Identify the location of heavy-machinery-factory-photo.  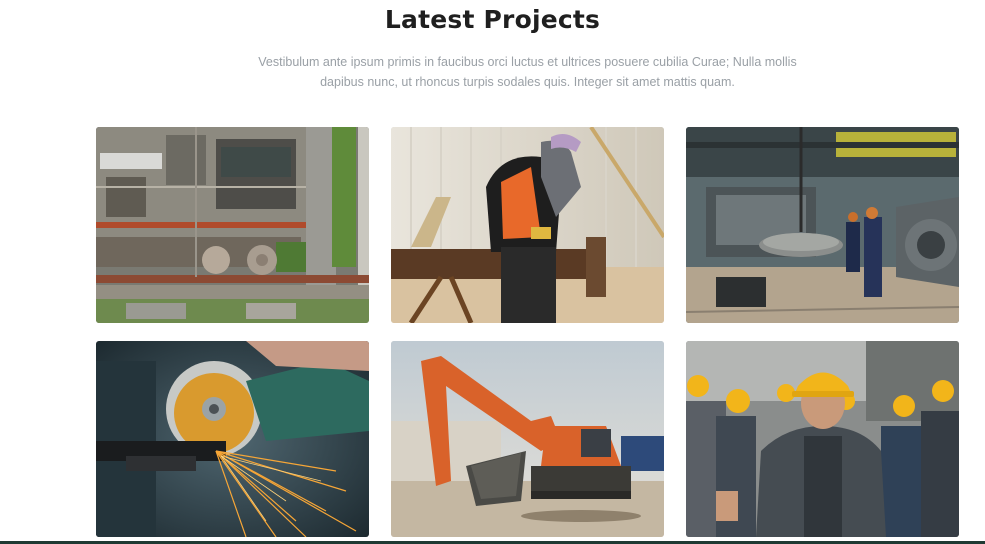
(822, 225).